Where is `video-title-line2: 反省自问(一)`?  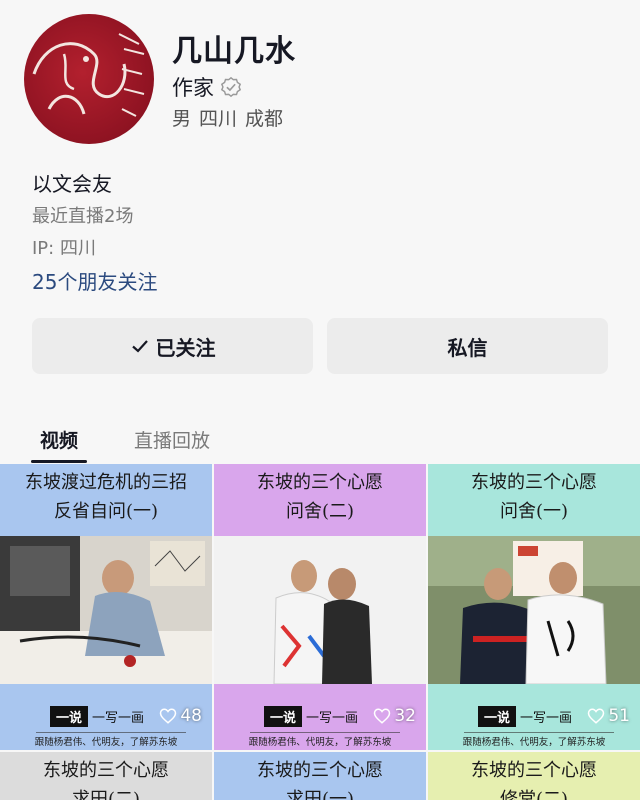 video-title-line2: 反省自问(一) is located at coordinates (106, 511).